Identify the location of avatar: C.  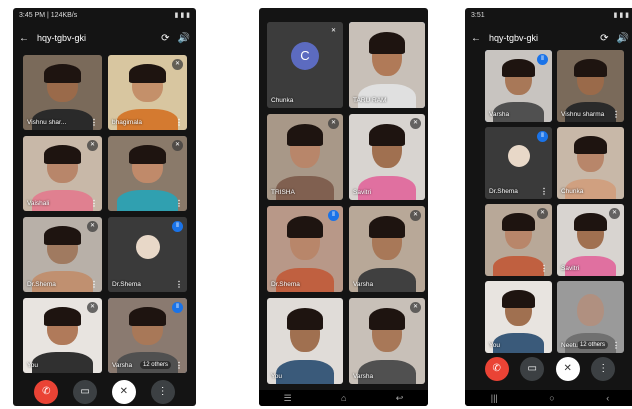
(305, 56).